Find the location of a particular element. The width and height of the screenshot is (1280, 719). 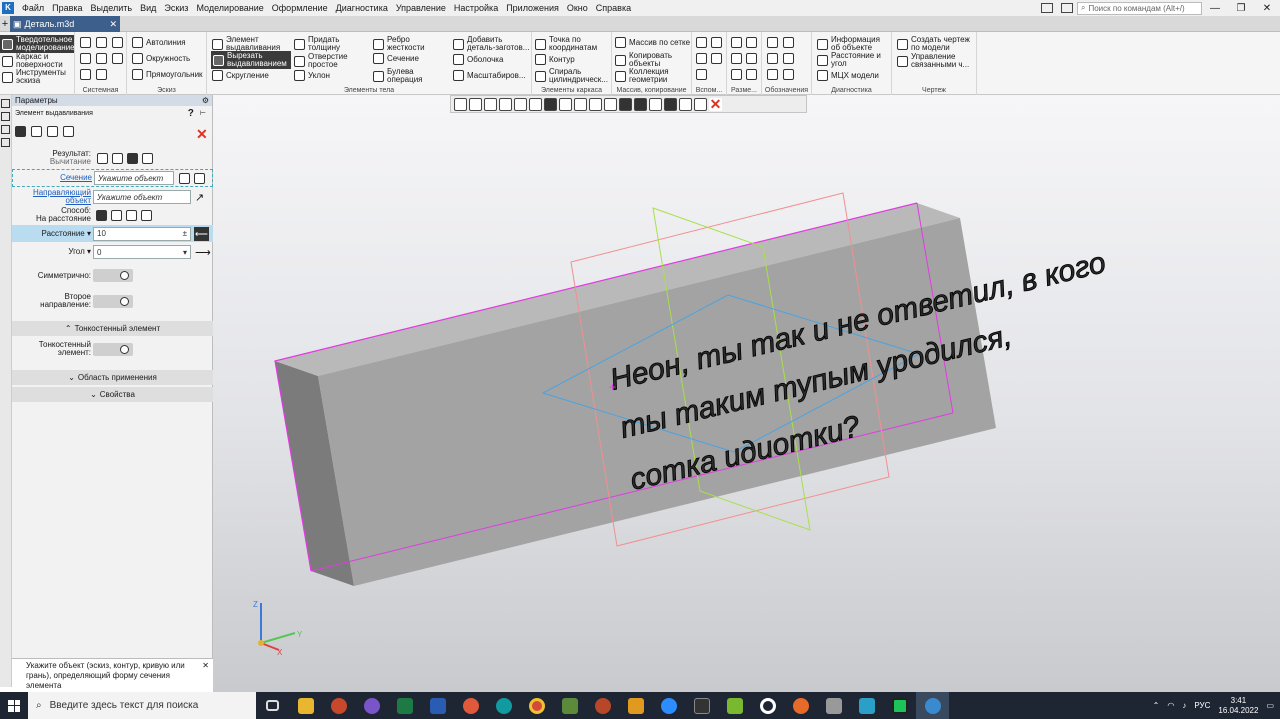

wifi-icon: ◠ is located at coordinates (1170, 705).